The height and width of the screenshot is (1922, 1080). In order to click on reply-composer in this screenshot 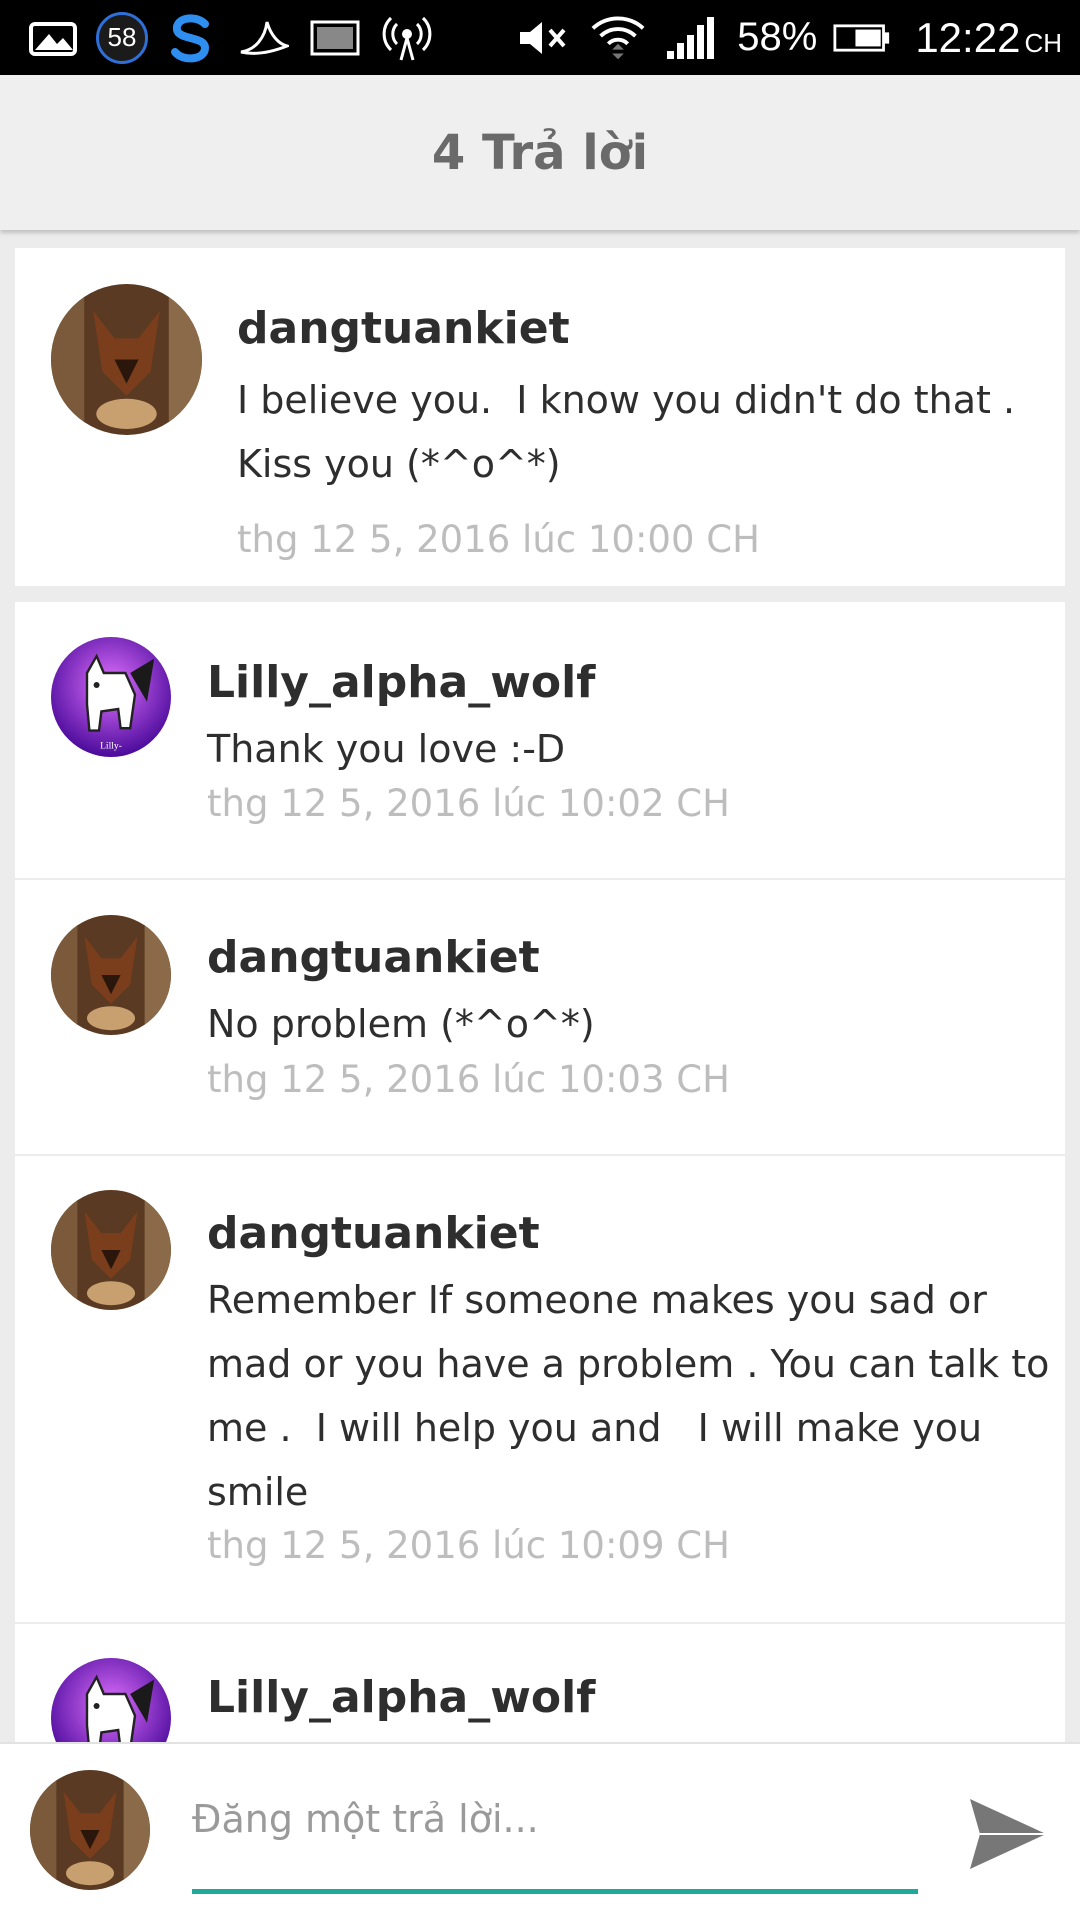, I will do `click(540, 1832)`.